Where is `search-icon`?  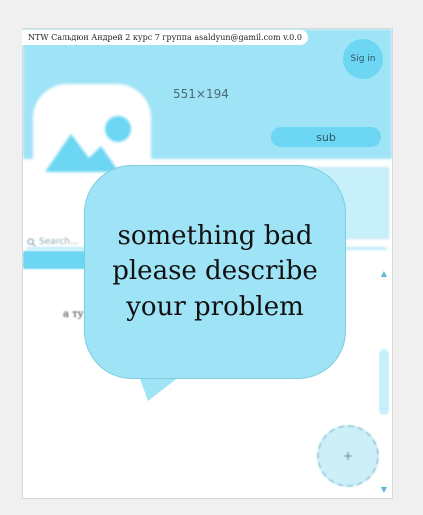
search-icon is located at coordinates (31, 242).